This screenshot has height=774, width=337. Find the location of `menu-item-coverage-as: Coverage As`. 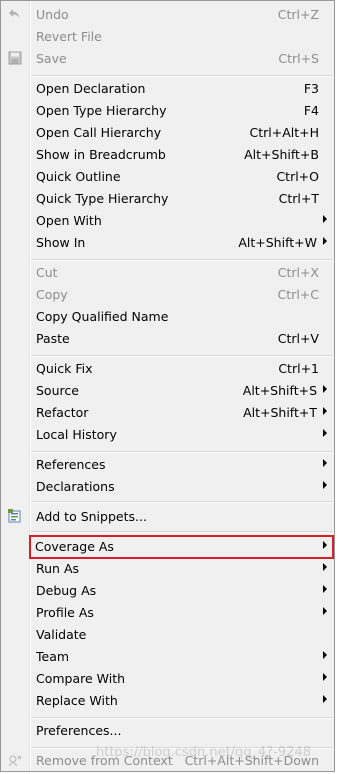

menu-item-coverage-as: Coverage As is located at coordinates (181, 547).